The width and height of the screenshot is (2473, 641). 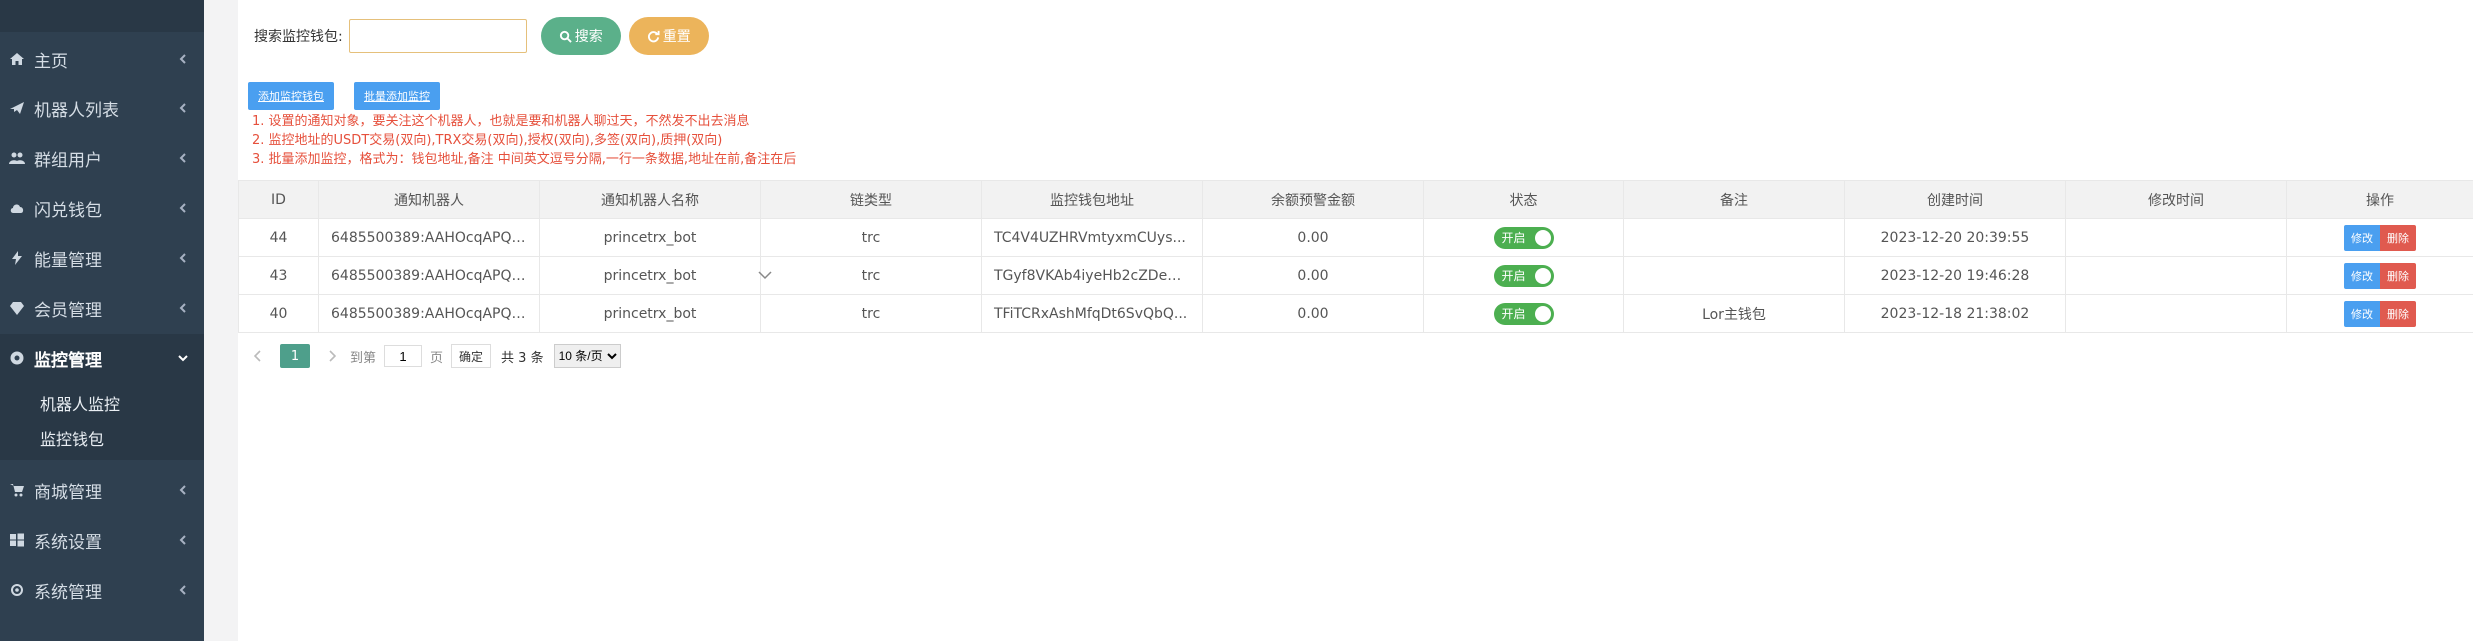 I want to click on cart-icon, so click(x=17, y=490).